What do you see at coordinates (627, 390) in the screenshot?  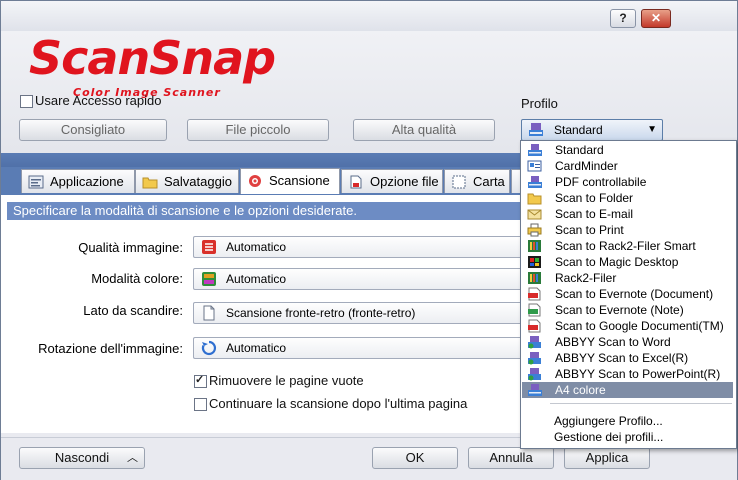 I see `profile-option: A4 colore` at bounding box center [627, 390].